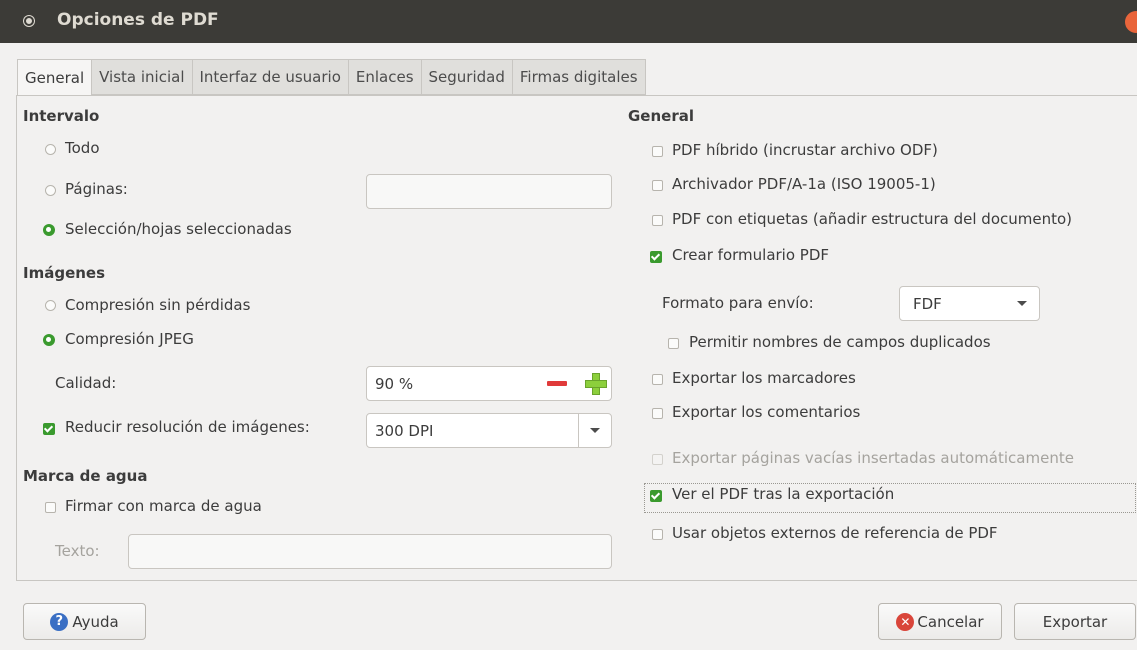  Describe the element at coordinates (657, 151) in the screenshot. I see `hibrido-checkbox` at that location.